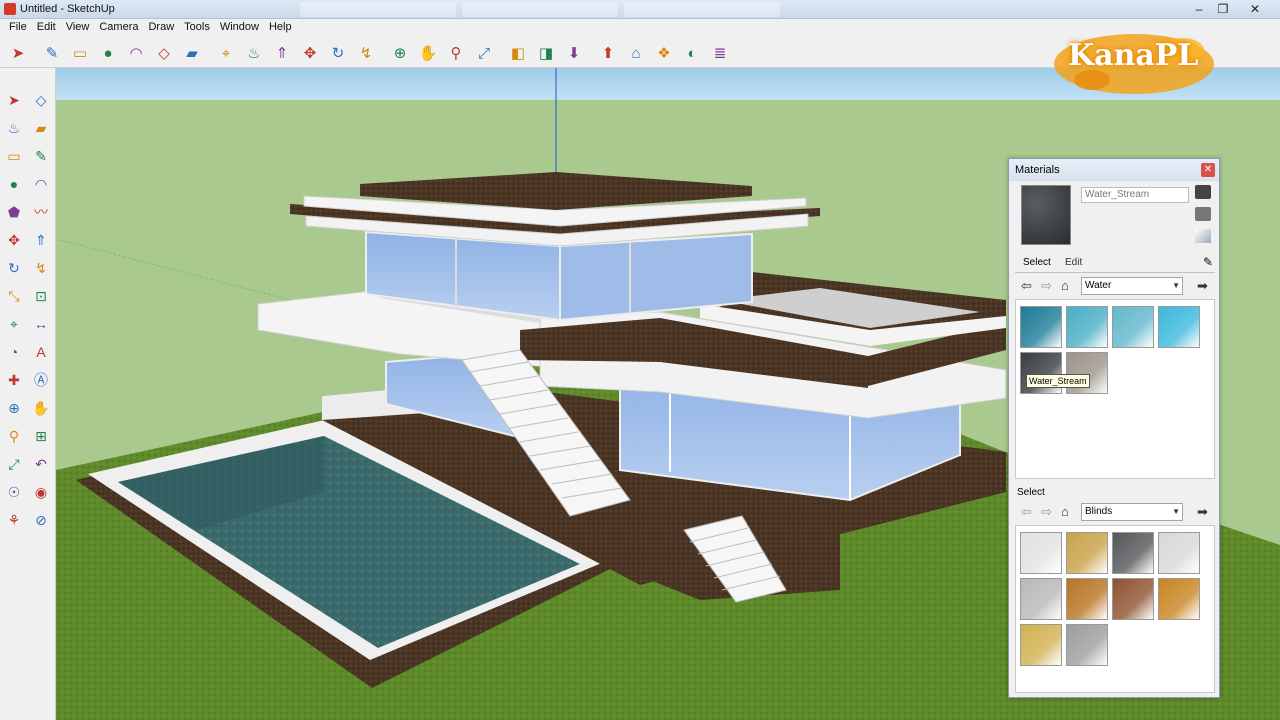  Describe the element at coordinates (1041, 645) in the screenshot. I see `swatch-blind-bamboo` at that location.